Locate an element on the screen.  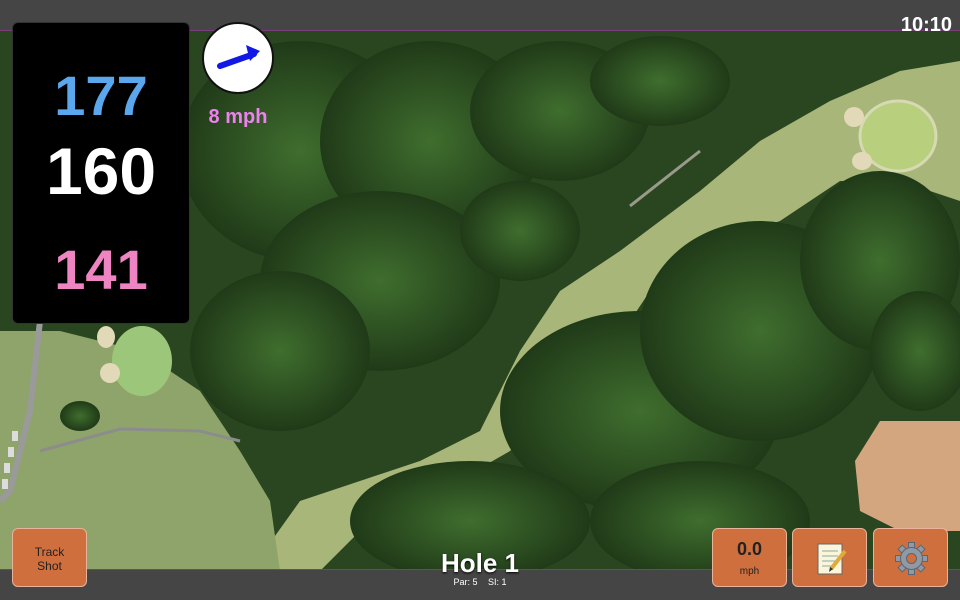
track-shot-button: Track Shot is located at coordinates (49, 557).